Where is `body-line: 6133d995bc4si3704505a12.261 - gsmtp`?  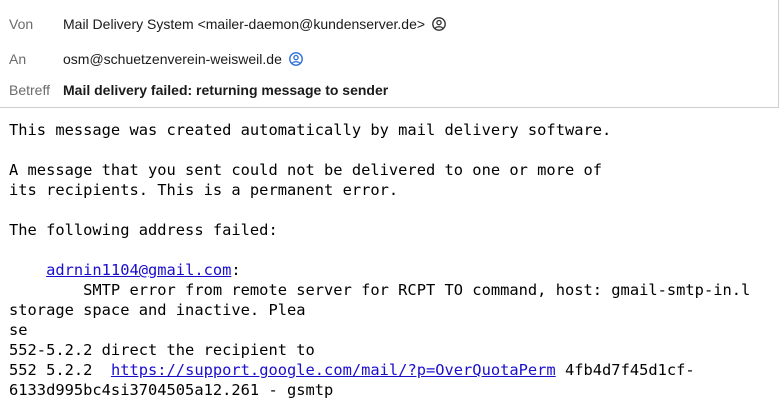
body-line: 6133d995bc4si3704505a12.261 - gsmtp is located at coordinates (171, 390).